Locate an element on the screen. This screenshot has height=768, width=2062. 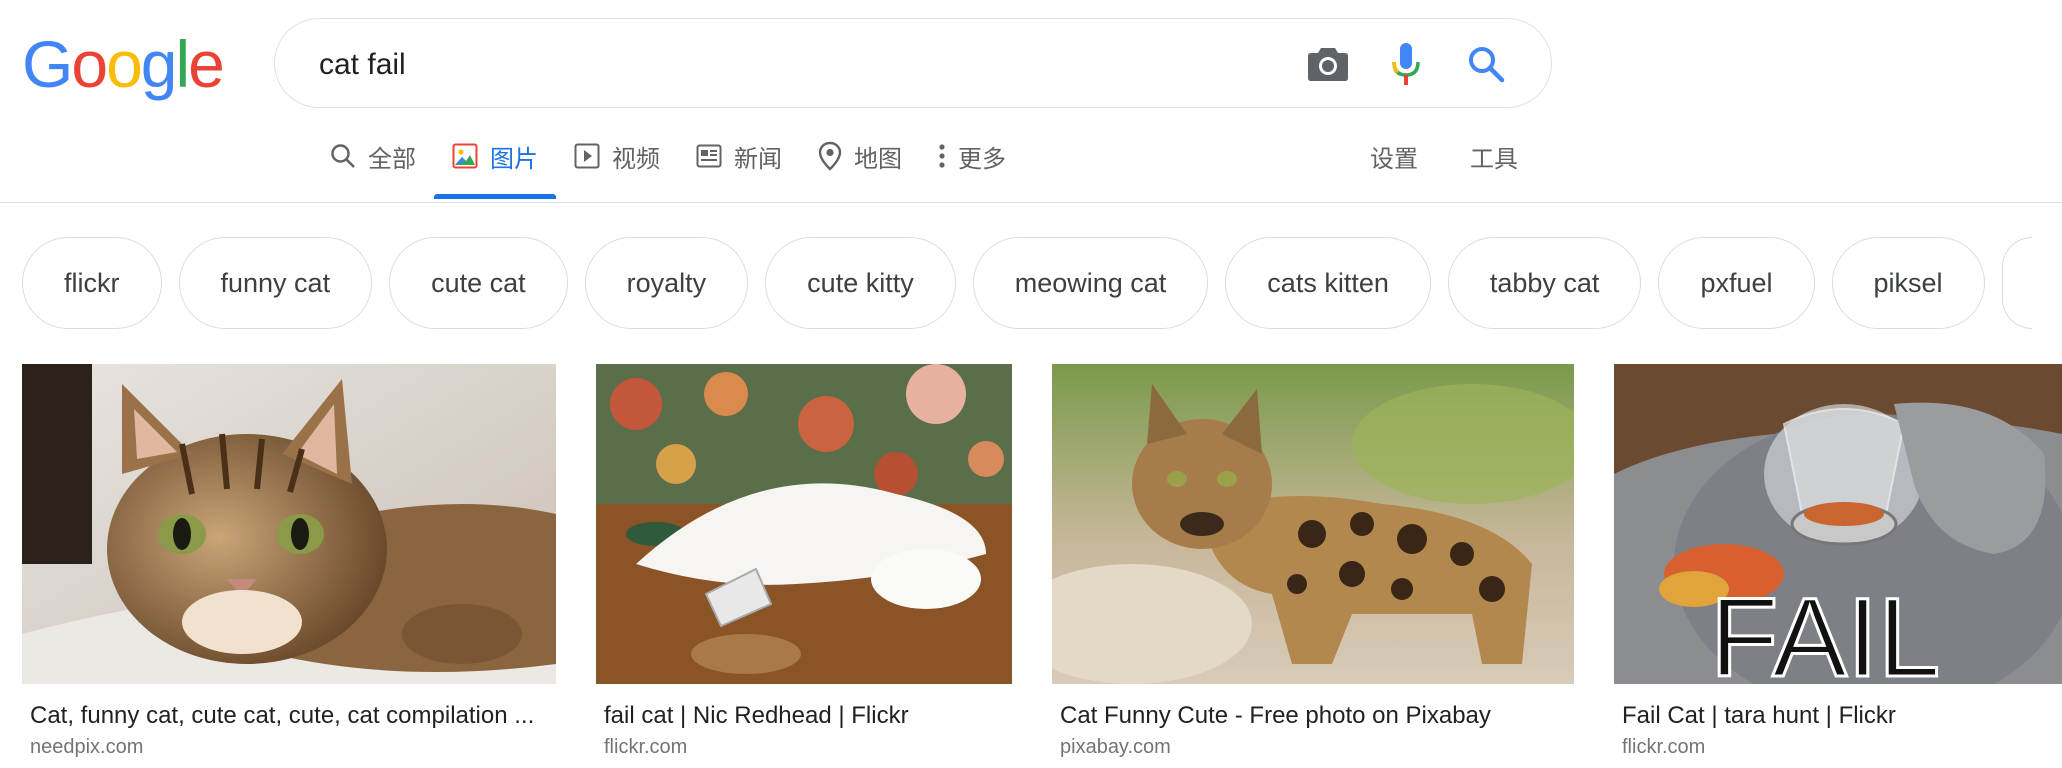
logo-letter: e is located at coordinates (206, 64).